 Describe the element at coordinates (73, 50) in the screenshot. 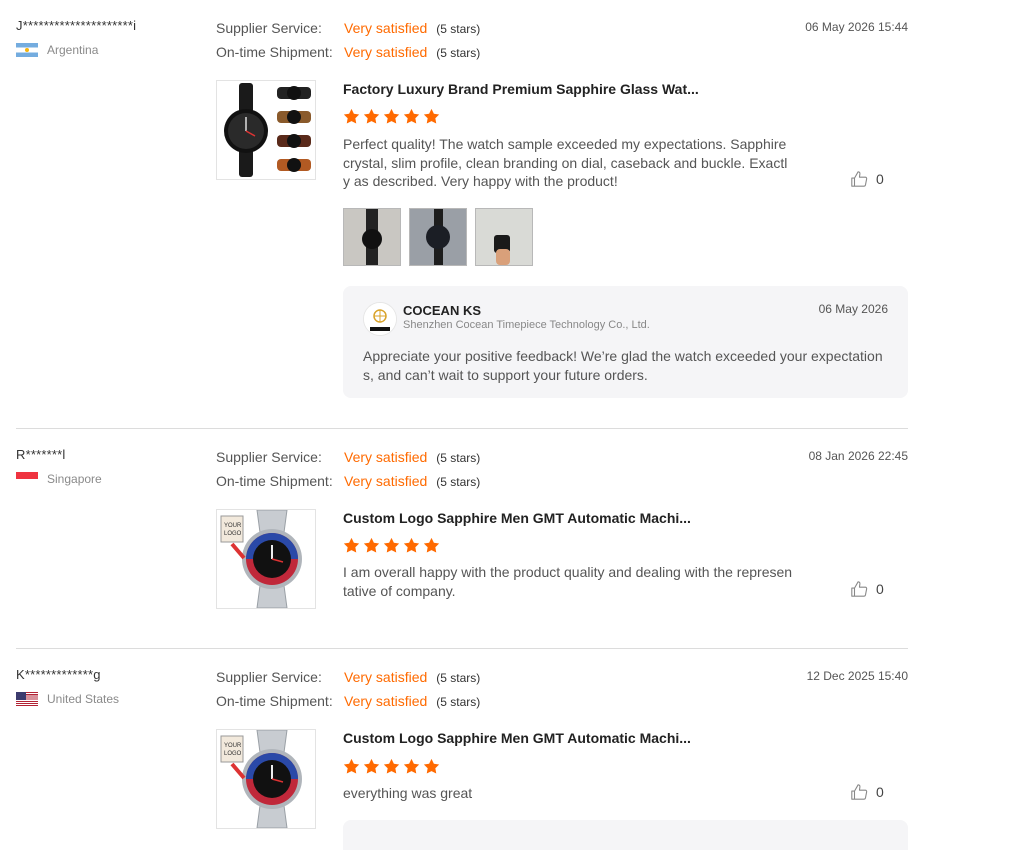

I see `country-name: Argentina` at that location.